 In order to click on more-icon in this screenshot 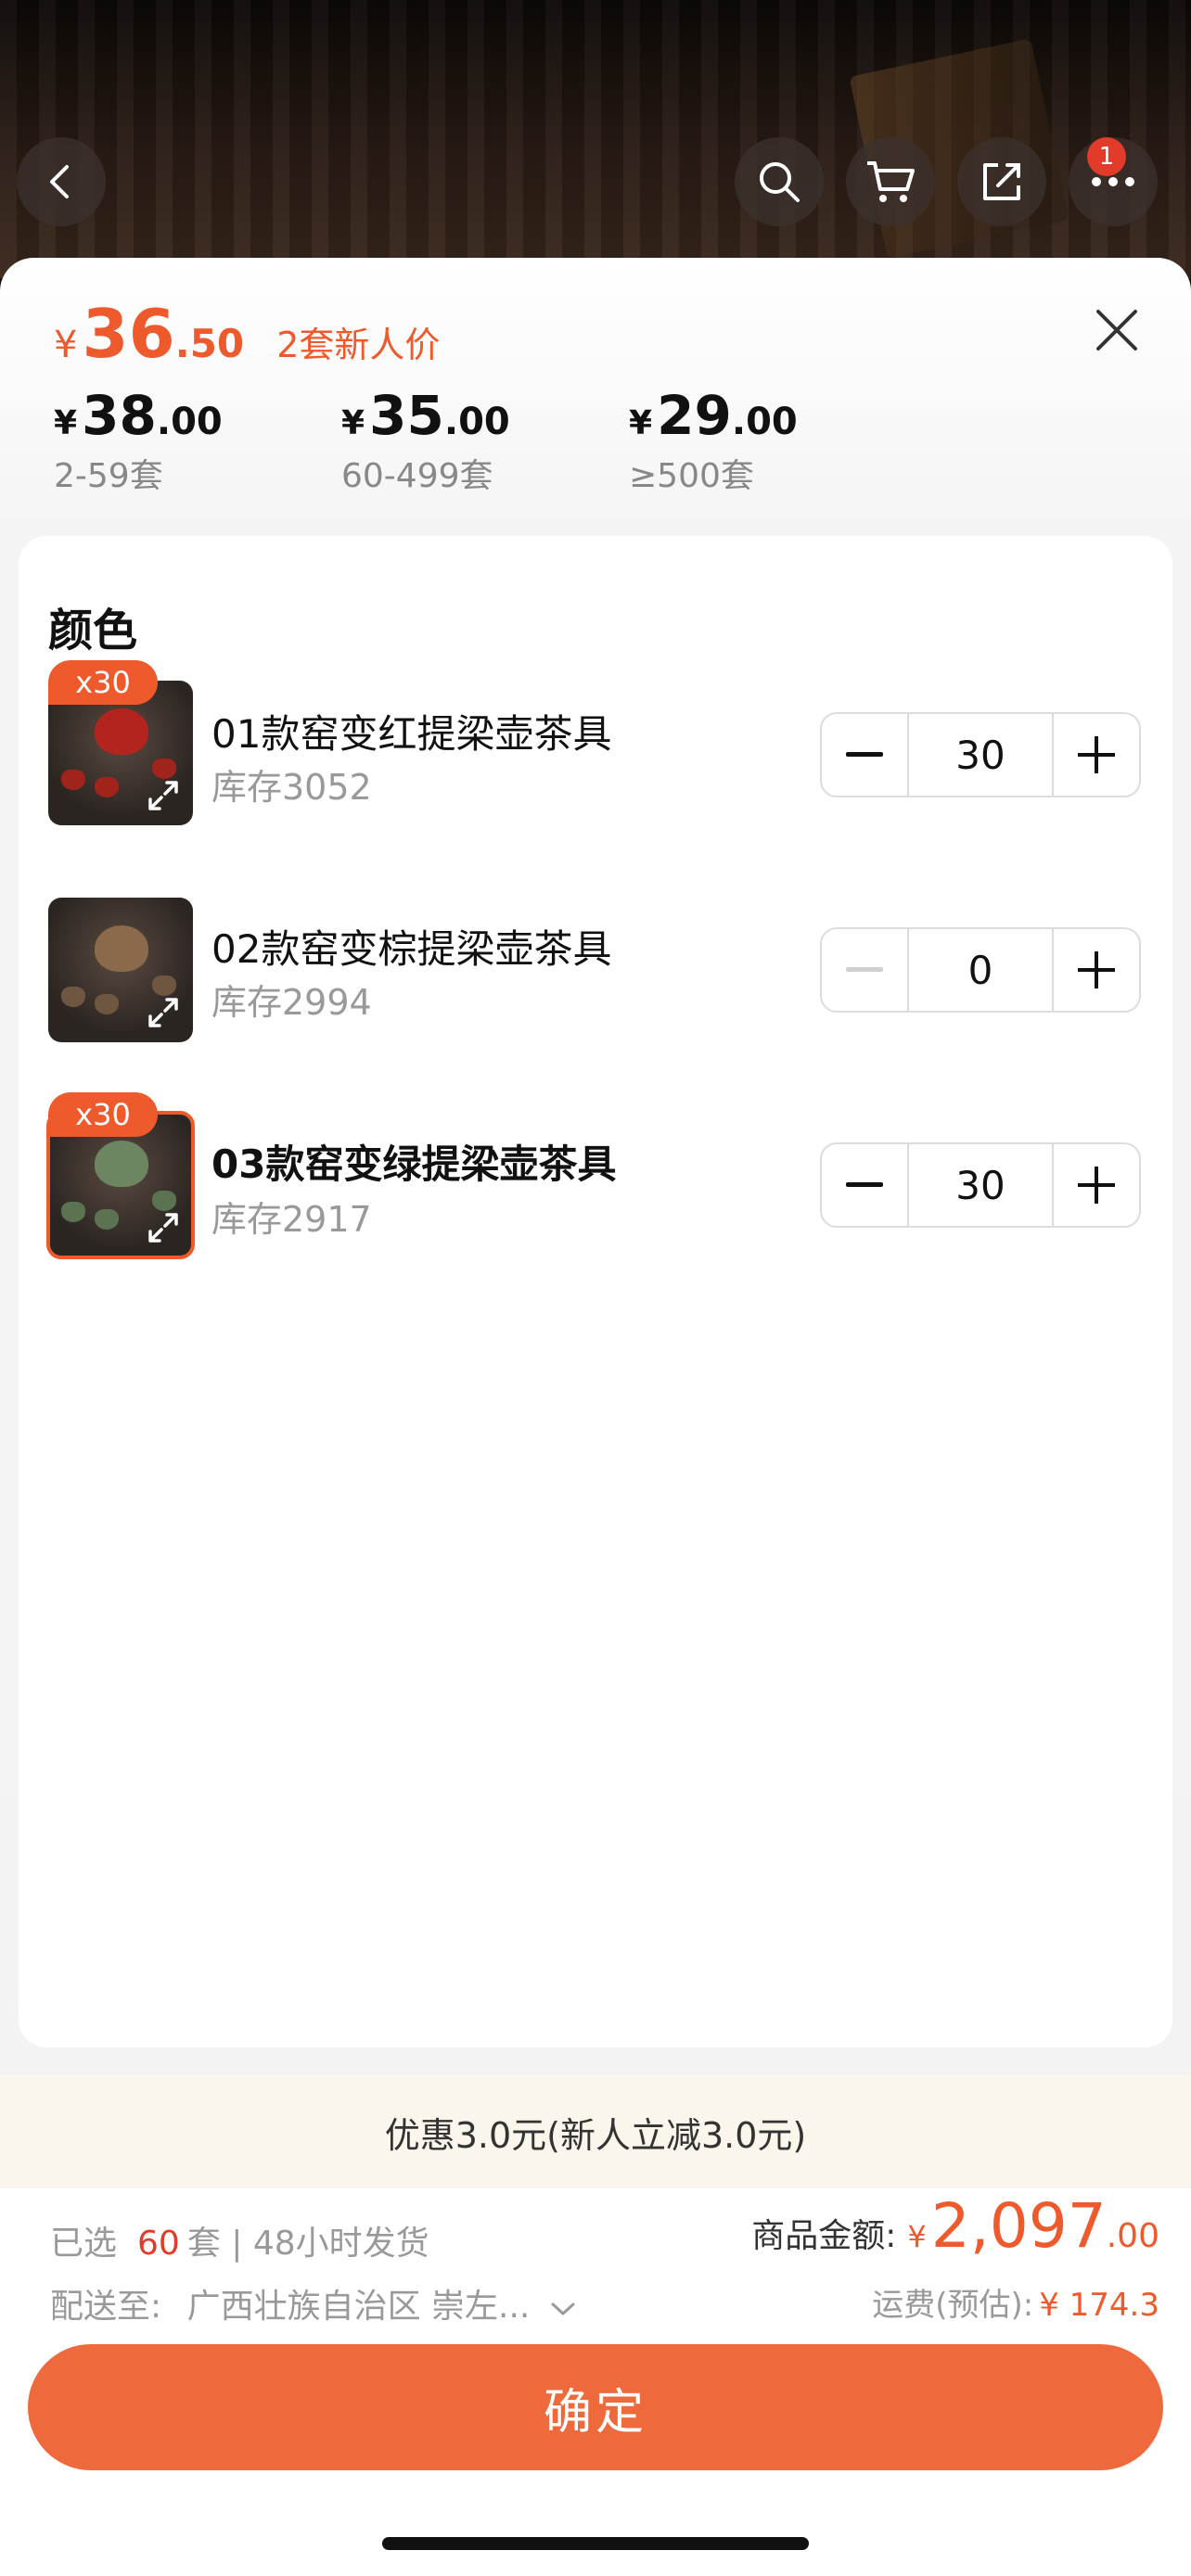, I will do `click(1113, 181)`.